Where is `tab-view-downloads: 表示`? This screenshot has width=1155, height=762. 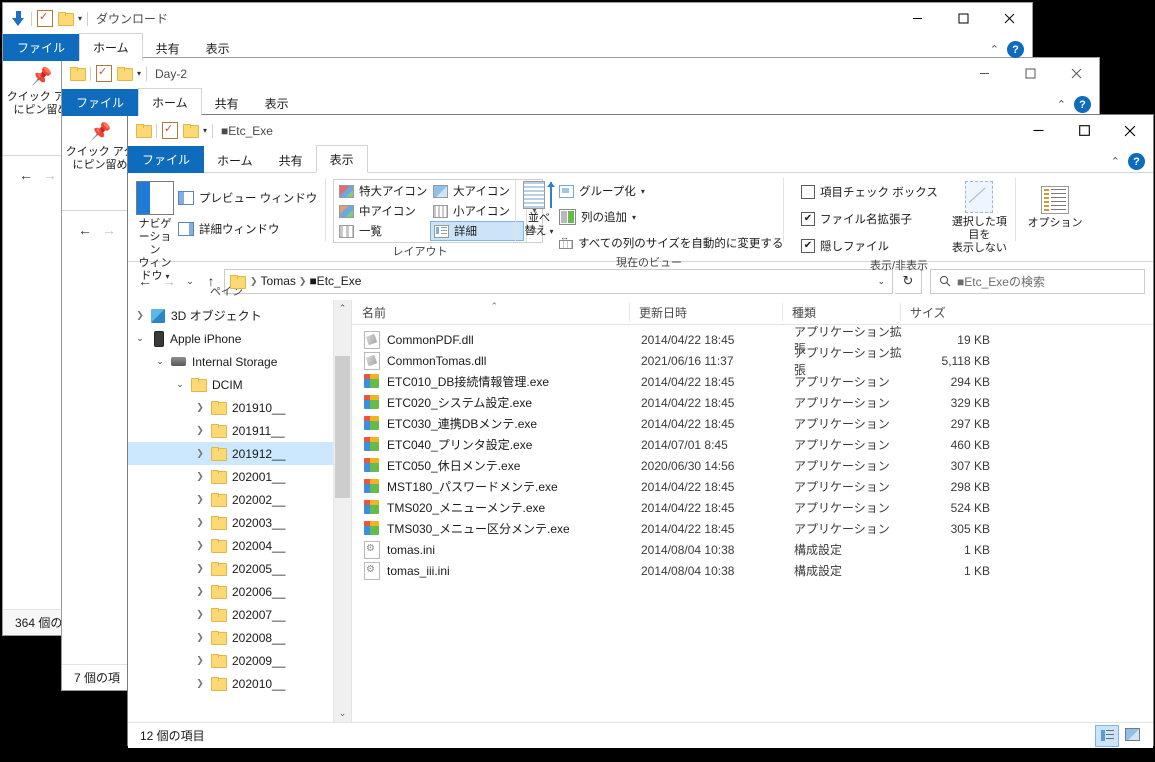
tab-view-downloads: 表示 is located at coordinates (218, 48).